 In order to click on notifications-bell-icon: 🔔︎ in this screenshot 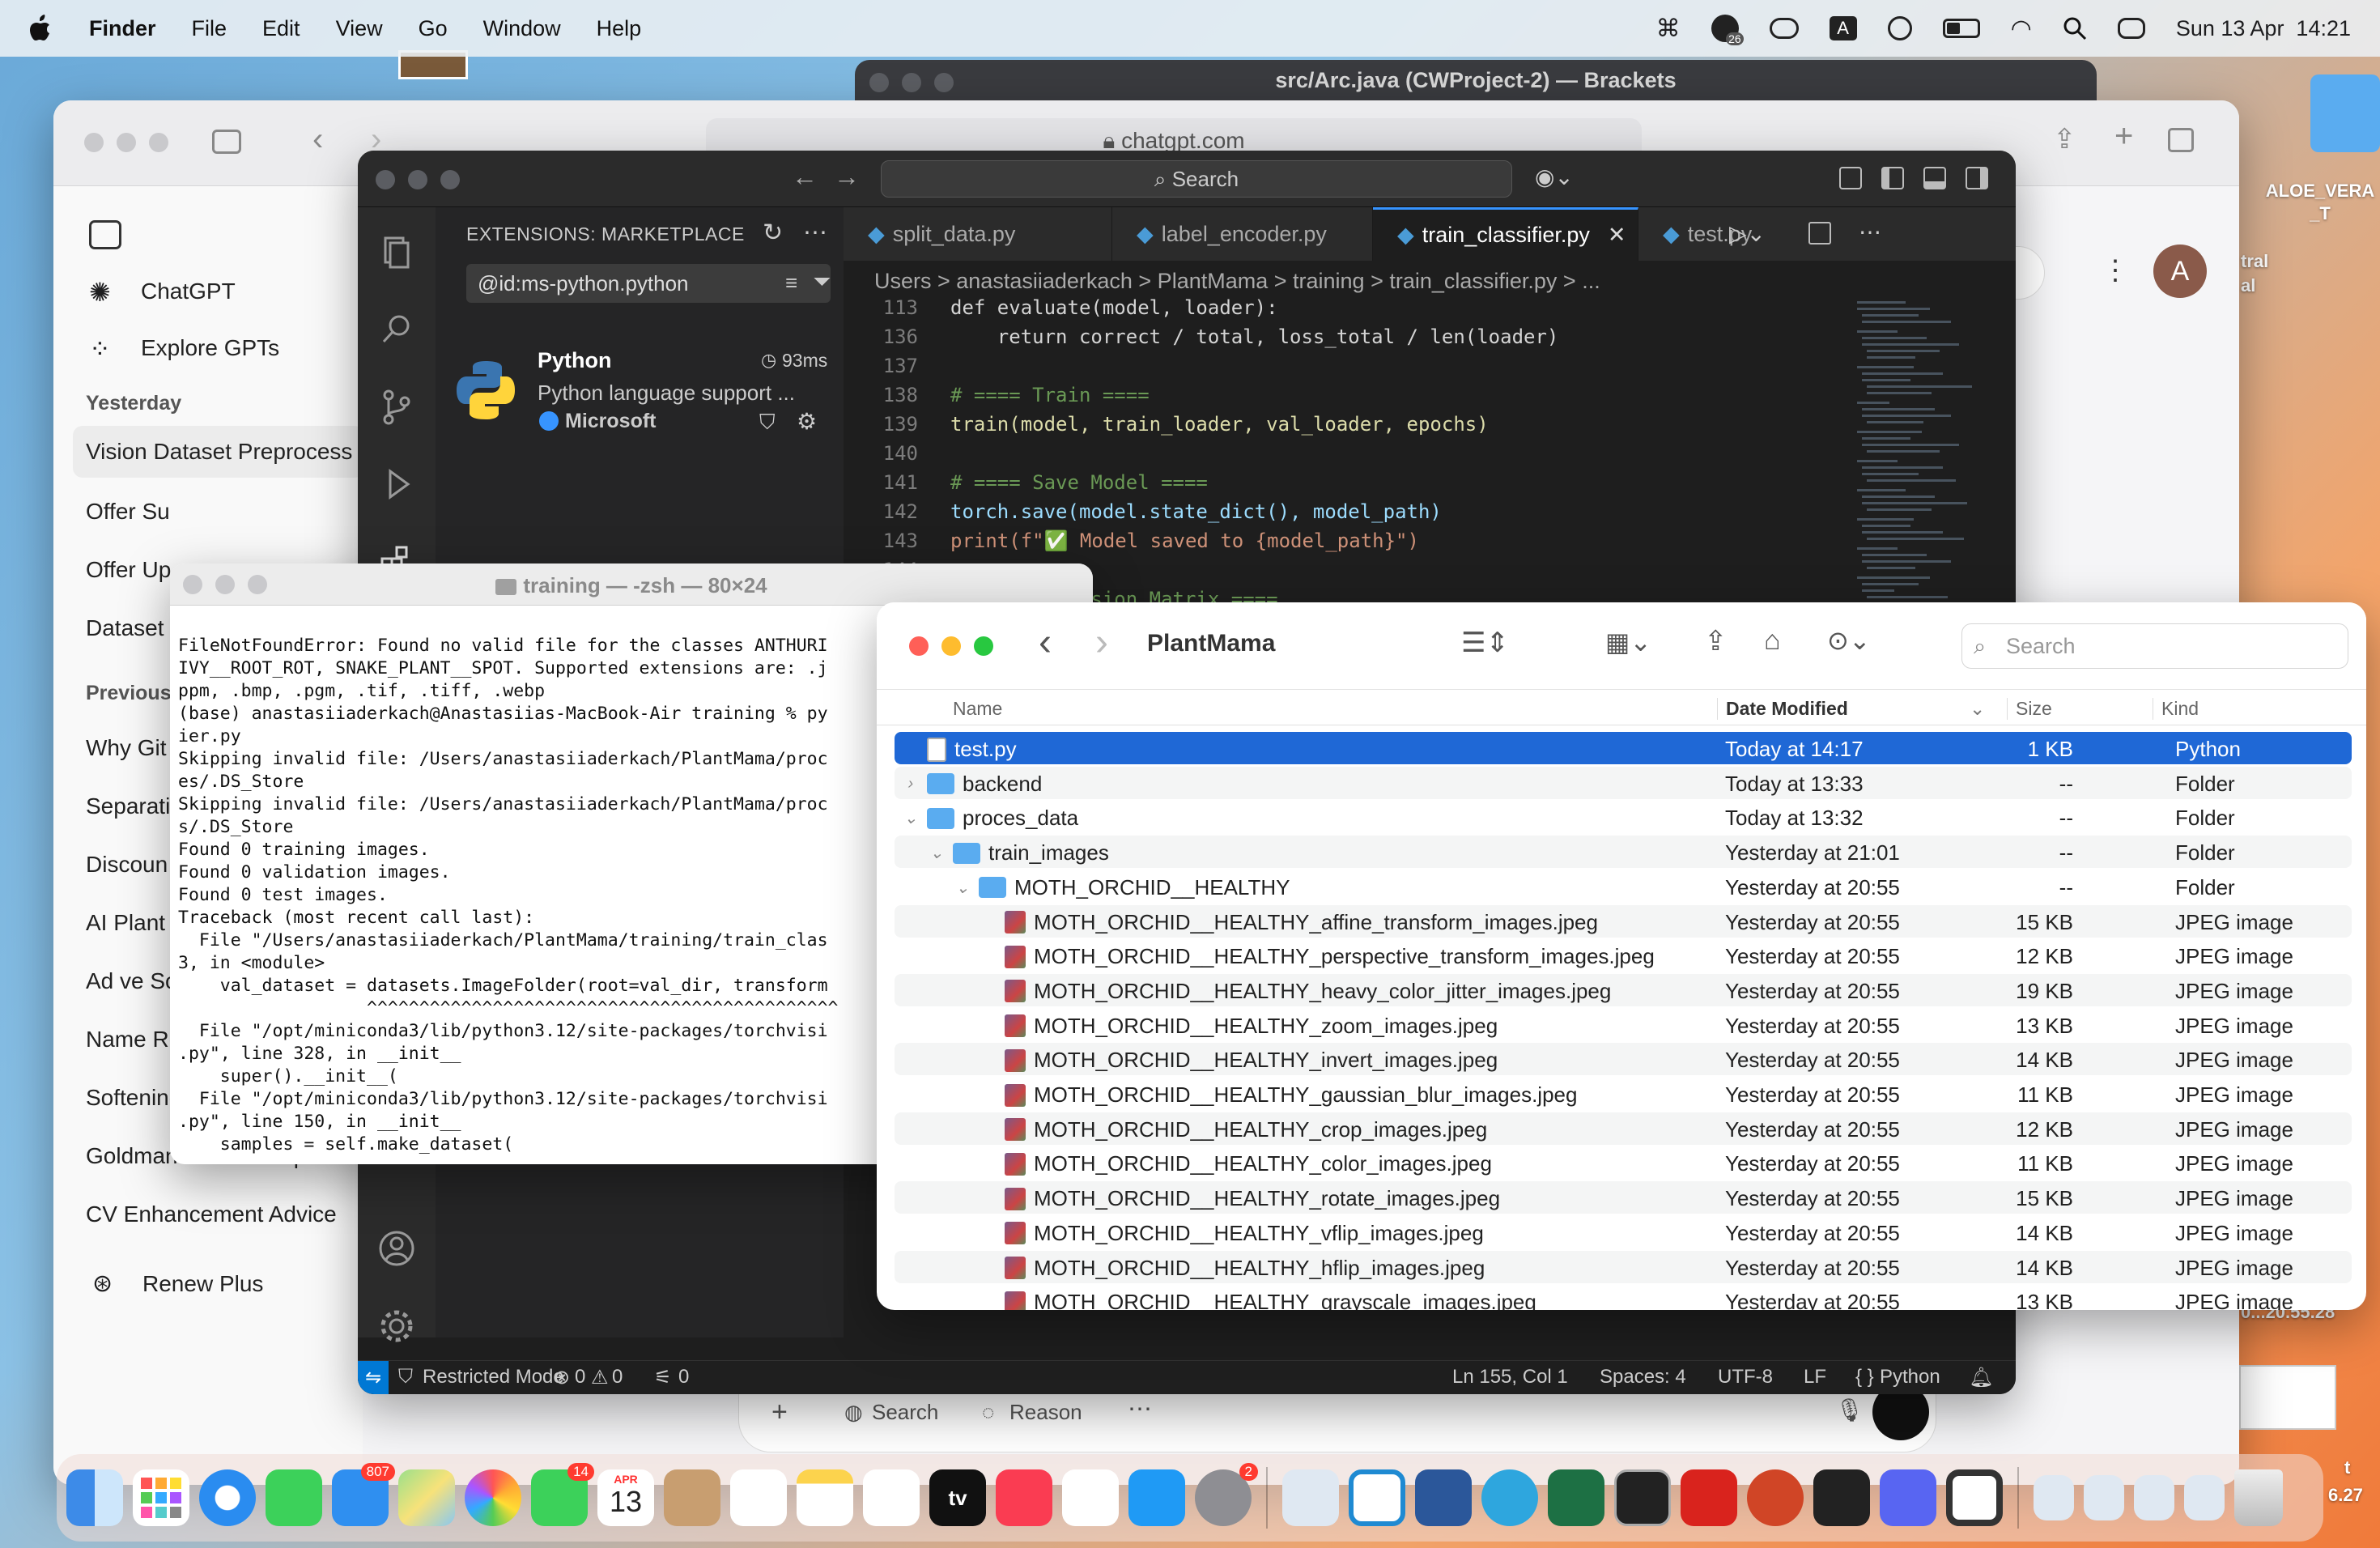, I will do `click(1981, 1378)`.